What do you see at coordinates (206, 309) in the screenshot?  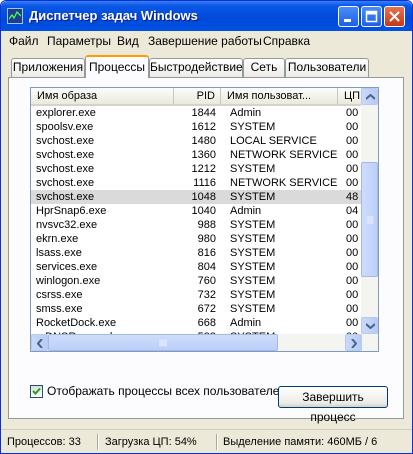 I see `cell-pid: 672` at bounding box center [206, 309].